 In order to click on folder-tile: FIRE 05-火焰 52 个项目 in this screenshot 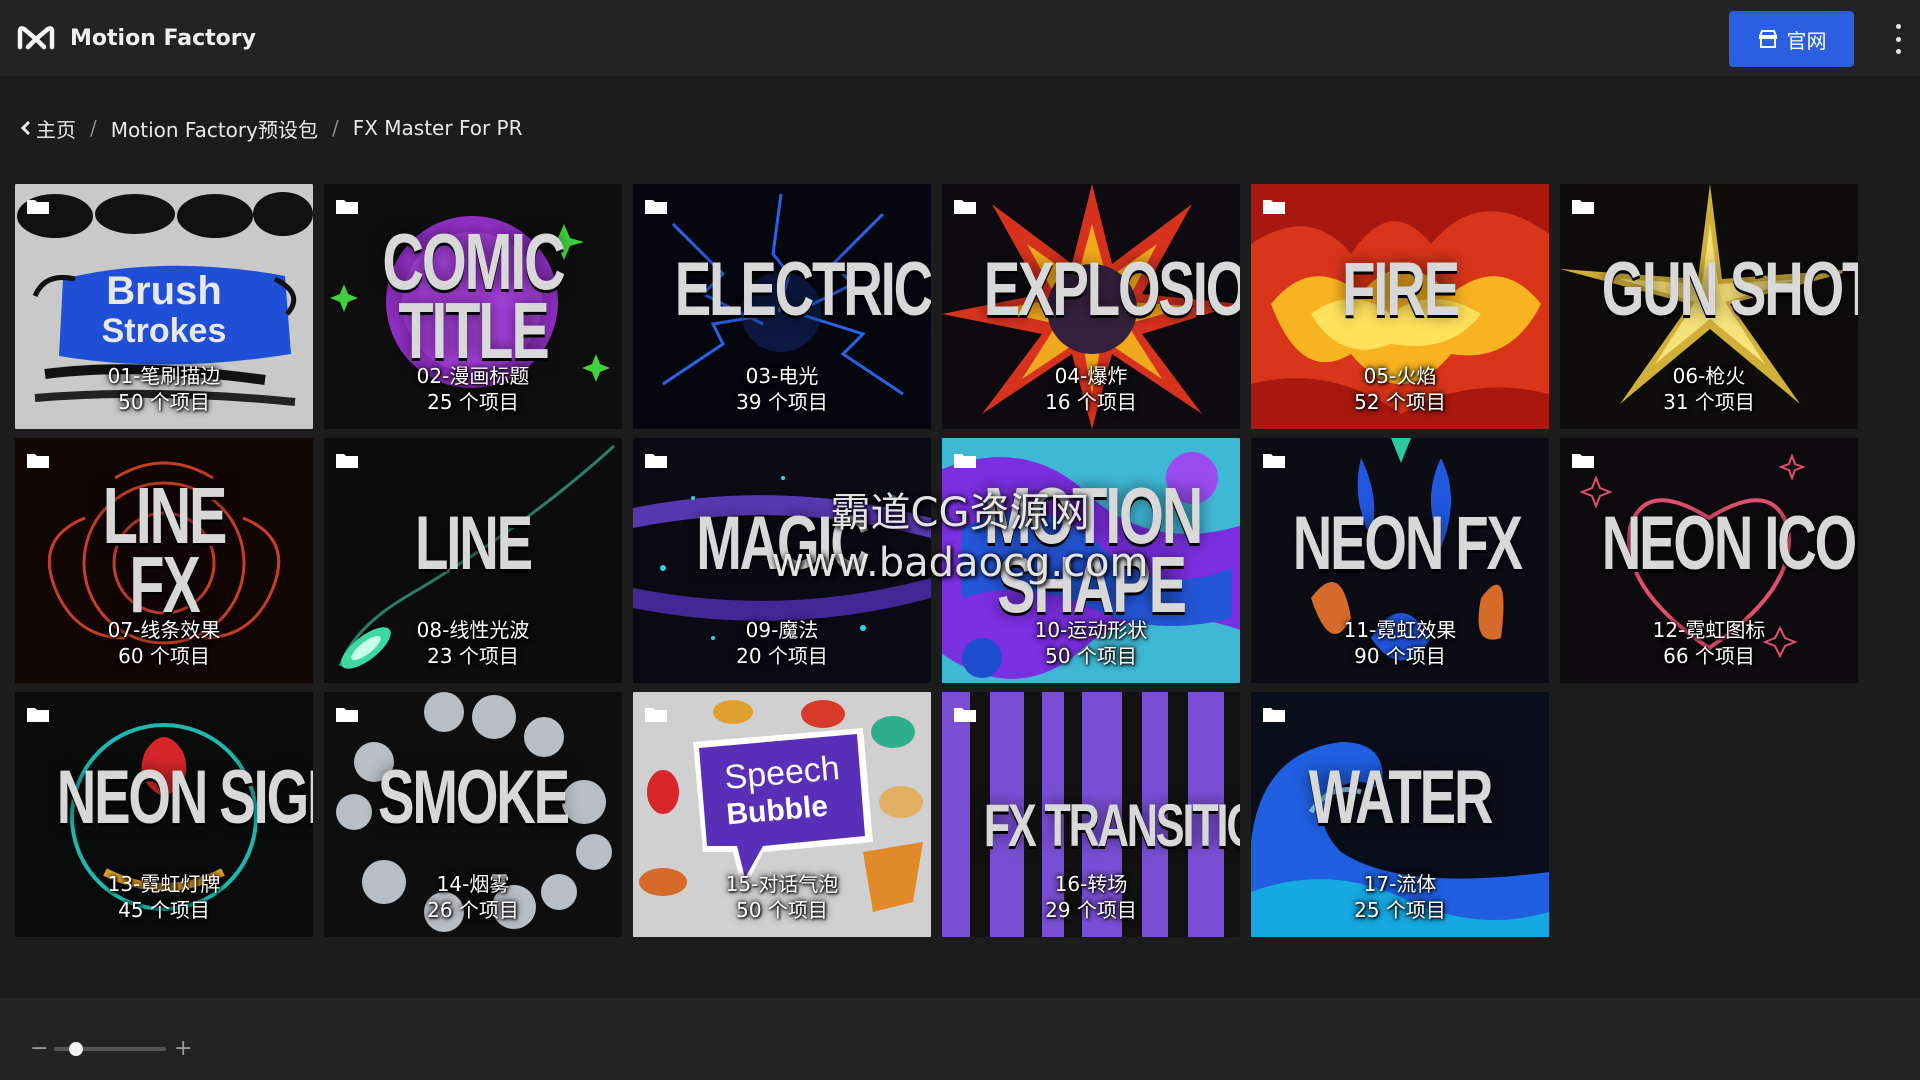, I will do `click(1400, 306)`.